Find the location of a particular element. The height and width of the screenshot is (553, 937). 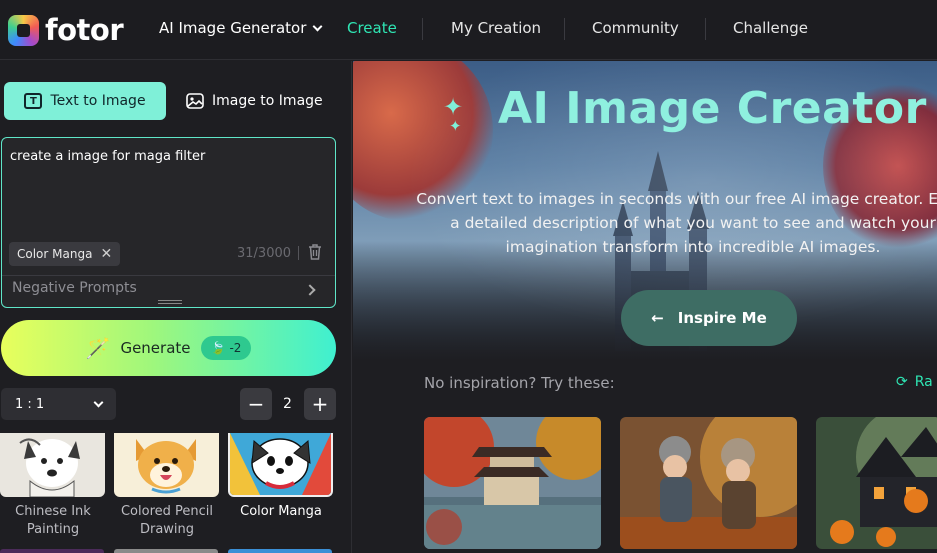

hero-title: AI Image Creator is located at coordinates (712, 108).